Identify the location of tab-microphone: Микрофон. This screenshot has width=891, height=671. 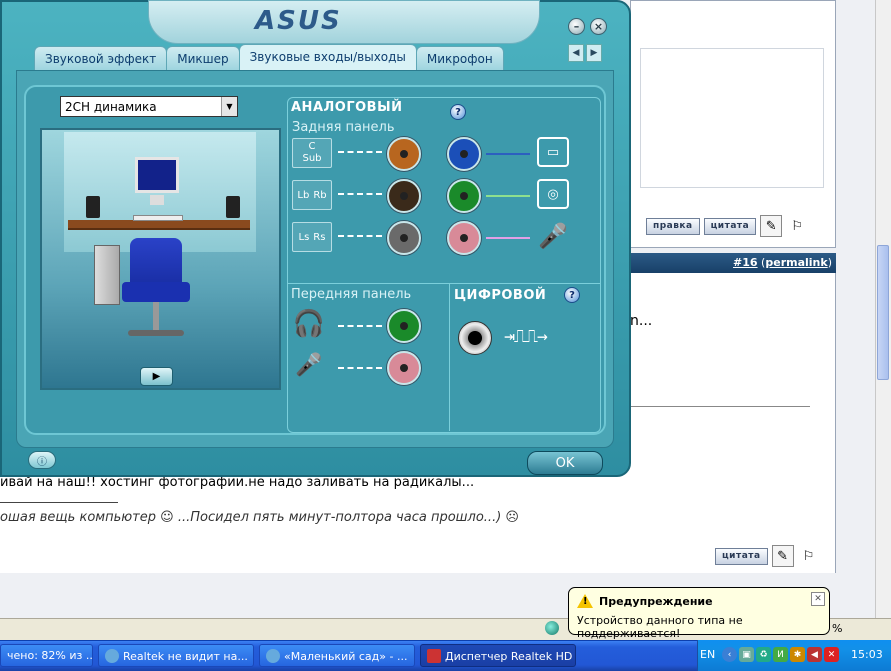
(459, 58).